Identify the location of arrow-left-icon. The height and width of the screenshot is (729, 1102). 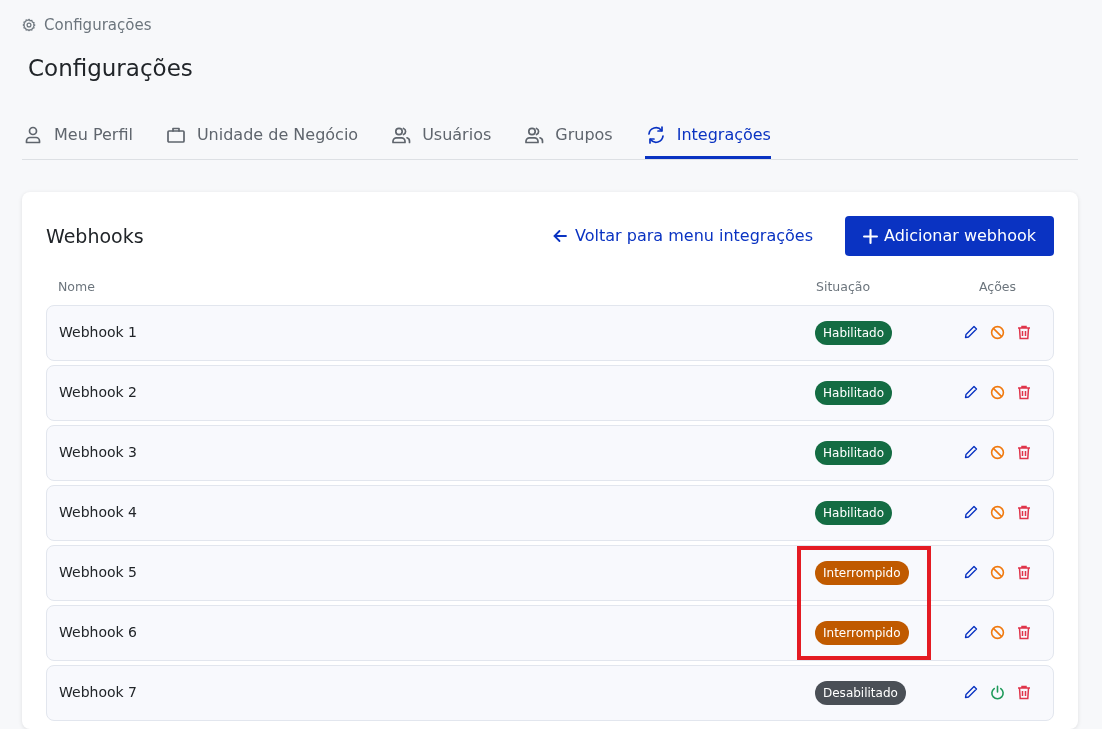
(560, 236).